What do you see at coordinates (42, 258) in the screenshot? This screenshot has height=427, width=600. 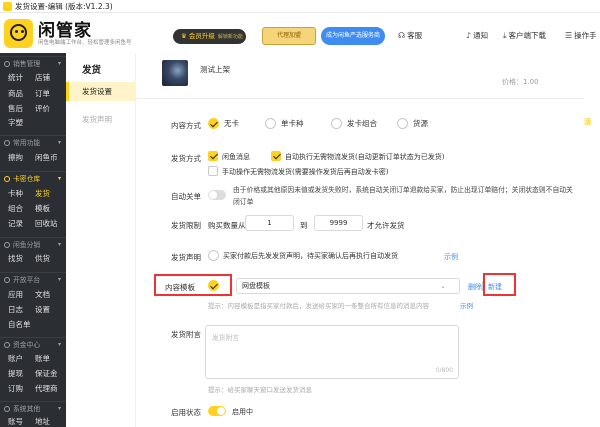 I see `sidebar-item-supply: 供货` at bounding box center [42, 258].